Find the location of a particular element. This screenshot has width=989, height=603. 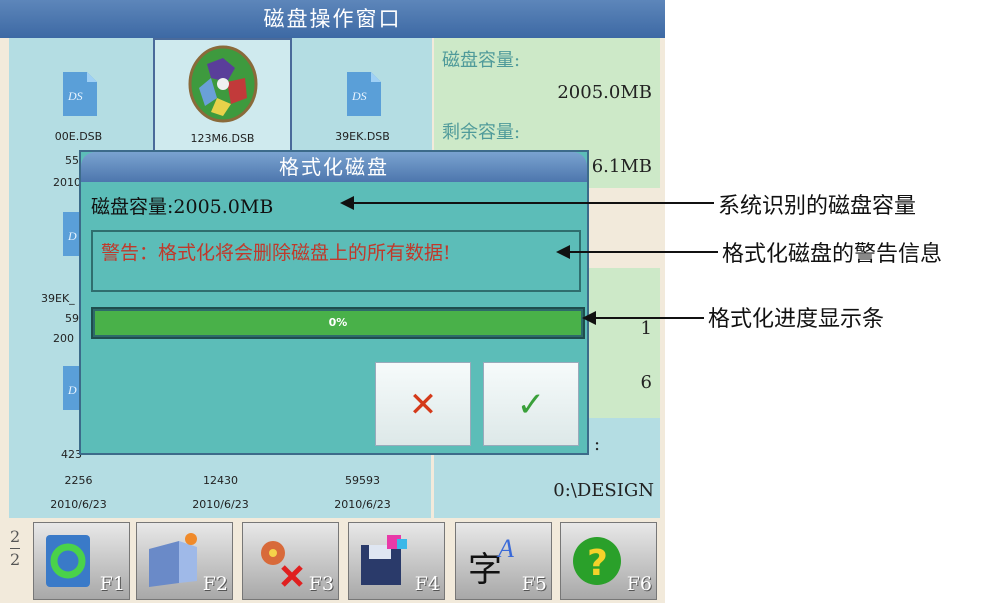

dialog-title: 格式化磁盘 is located at coordinates (334, 167).